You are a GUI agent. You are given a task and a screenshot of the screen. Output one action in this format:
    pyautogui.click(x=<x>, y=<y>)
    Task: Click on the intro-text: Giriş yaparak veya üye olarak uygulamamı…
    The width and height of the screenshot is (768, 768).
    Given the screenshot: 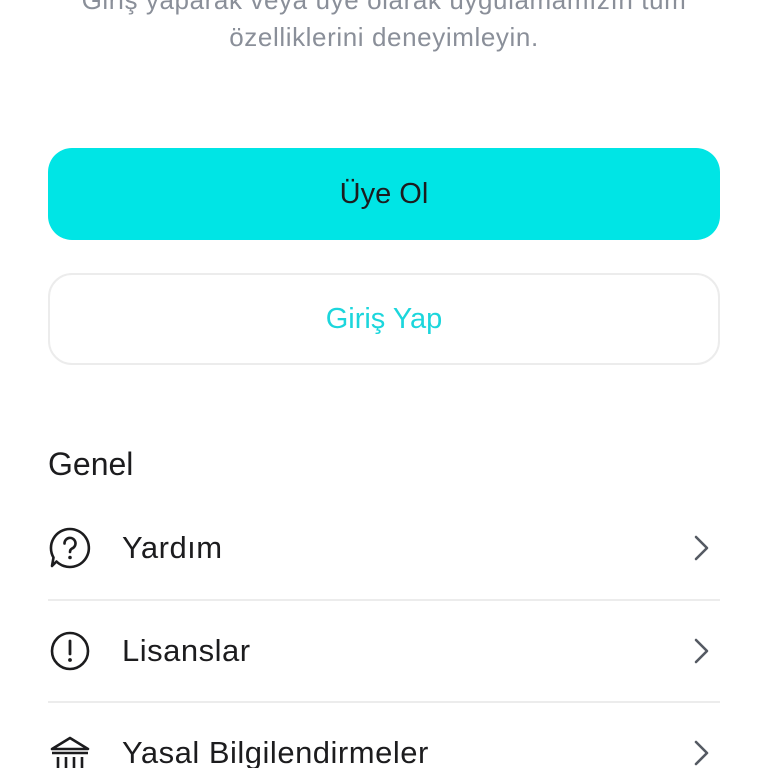 What is the action you would take?
    pyautogui.click(x=384, y=28)
    